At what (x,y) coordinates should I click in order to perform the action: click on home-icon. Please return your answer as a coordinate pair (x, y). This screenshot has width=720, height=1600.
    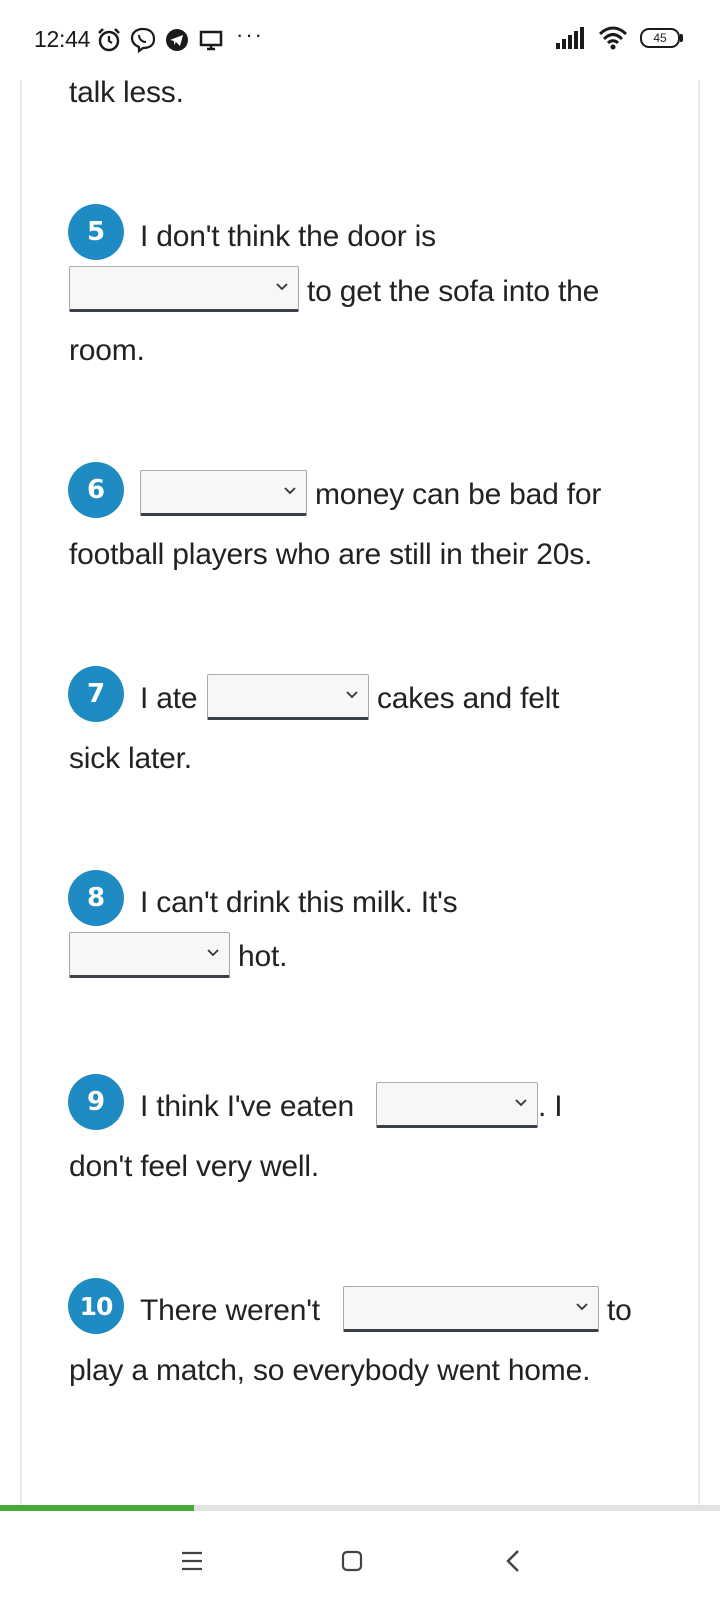
    Looking at the image, I should click on (352, 1561).